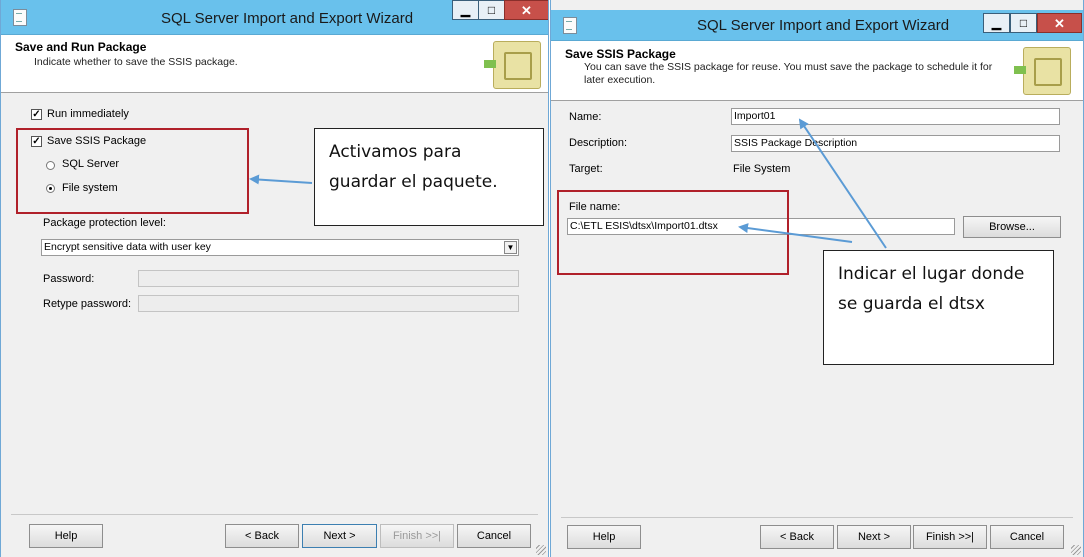 The image size is (1084, 557). I want to click on target-value: File System, so click(762, 169).